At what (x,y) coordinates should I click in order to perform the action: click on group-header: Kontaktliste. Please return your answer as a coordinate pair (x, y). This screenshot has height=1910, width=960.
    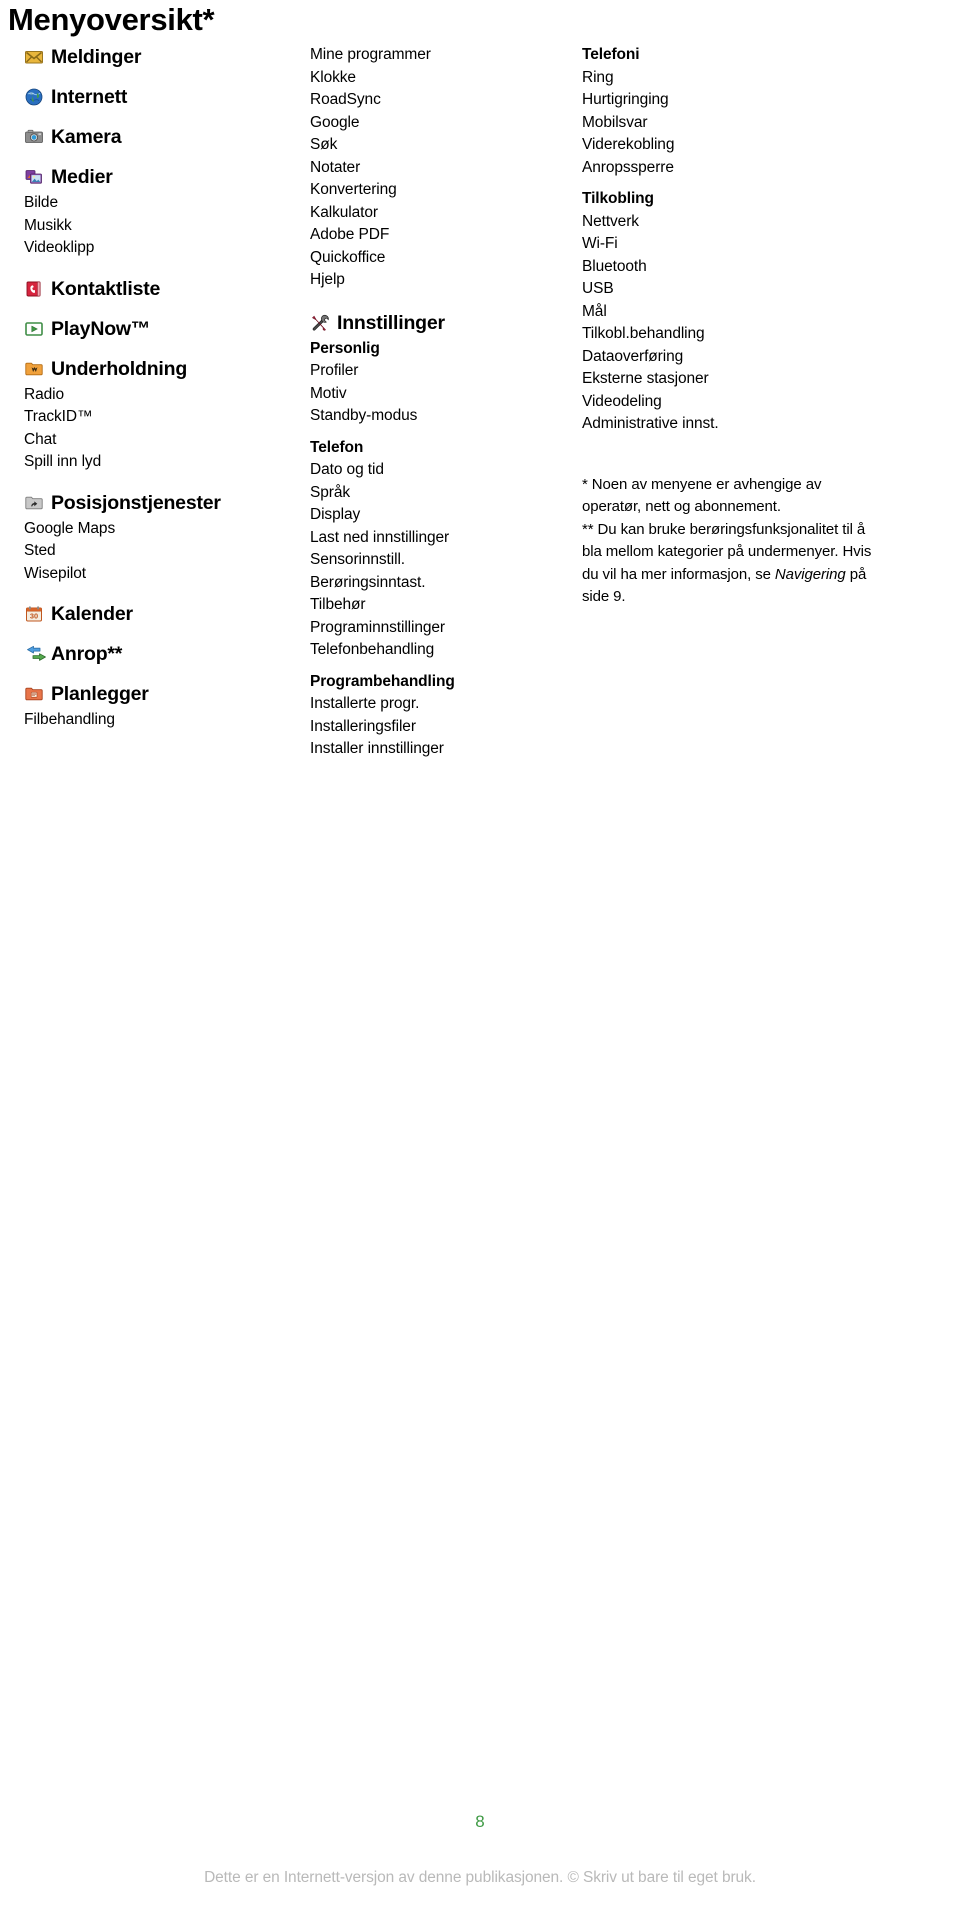
    Looking at the image, I should click on (160, 289).